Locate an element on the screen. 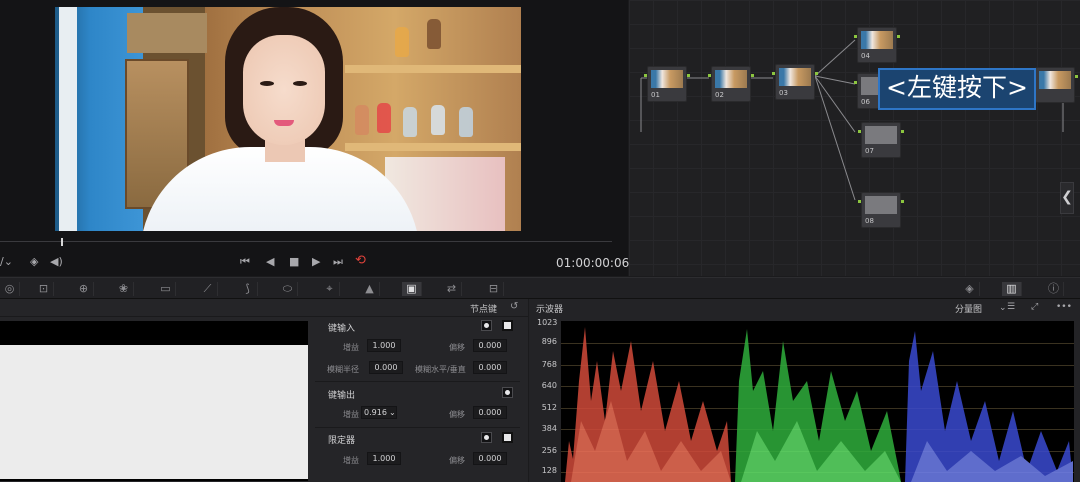 Image resolution: width=1080 pixels, height=482 pixels. node-links is located at coordinates (852, 120).